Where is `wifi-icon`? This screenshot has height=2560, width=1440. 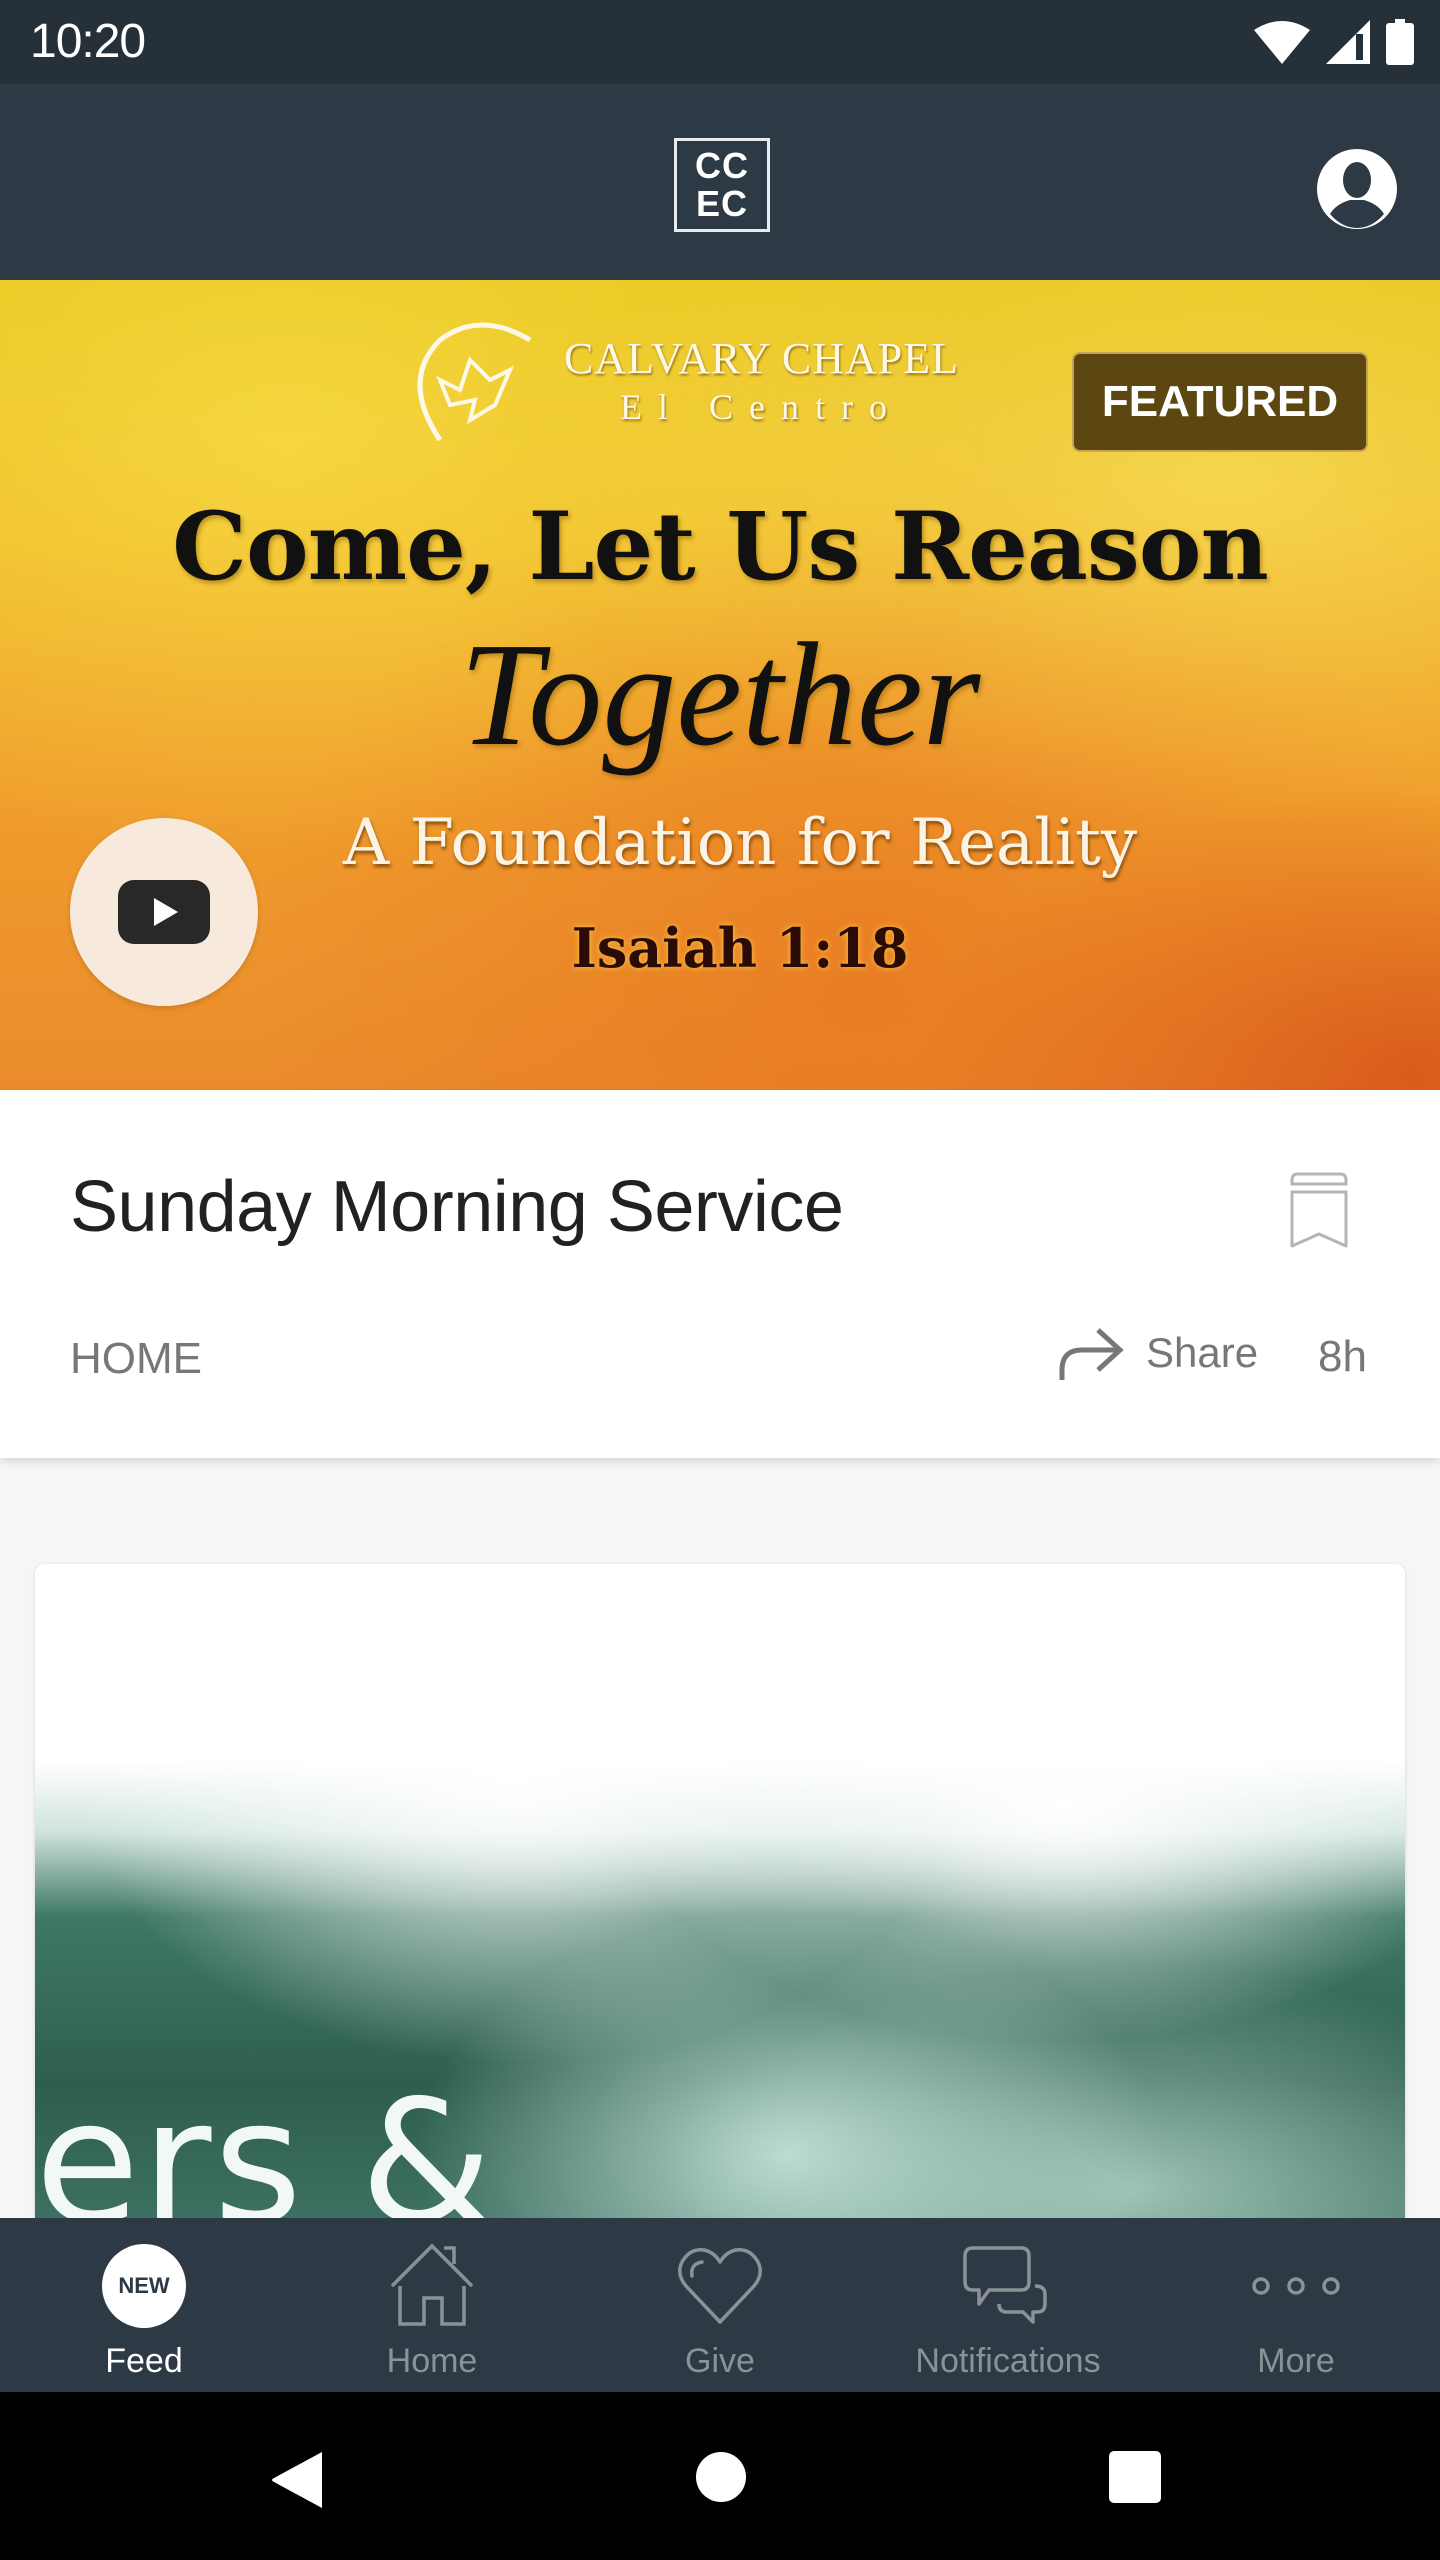
wifi-icon is located at coordinates (1282, 42).